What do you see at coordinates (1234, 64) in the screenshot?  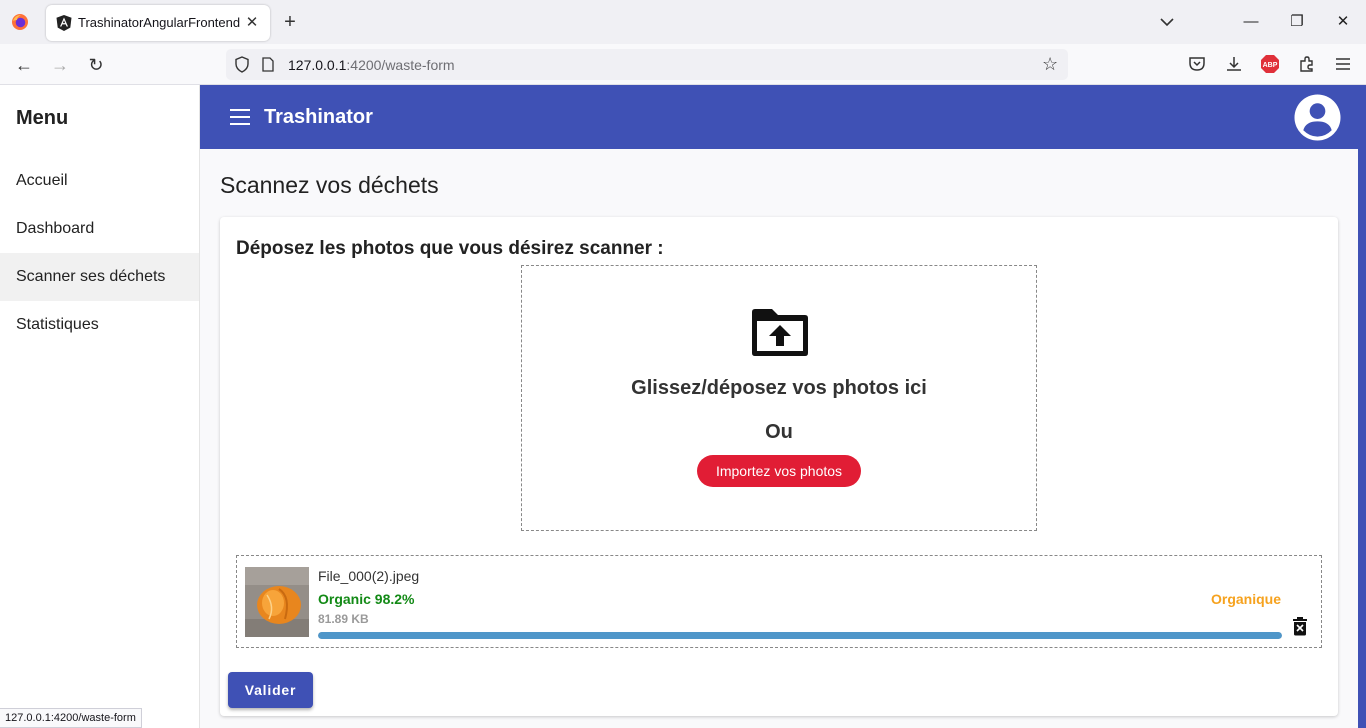 I see `downloads-icon` at bounding box center [1234, 64].